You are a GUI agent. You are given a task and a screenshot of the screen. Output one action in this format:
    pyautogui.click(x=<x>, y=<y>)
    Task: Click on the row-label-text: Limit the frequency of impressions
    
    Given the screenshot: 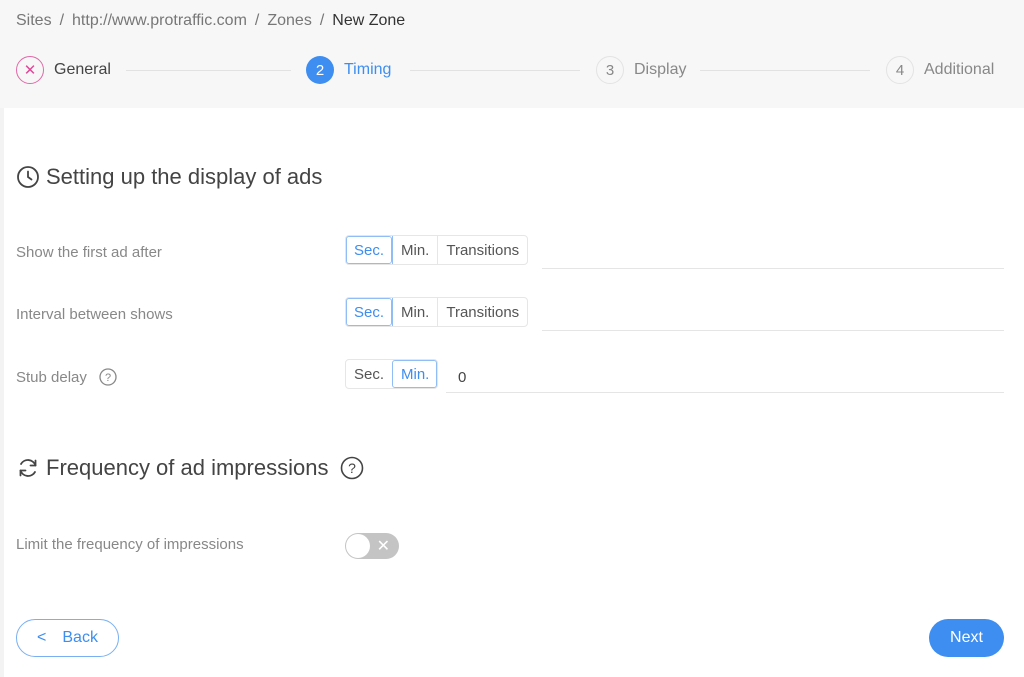 What is the action you would take?
    pyautogui.click(x=130, y=544)
    